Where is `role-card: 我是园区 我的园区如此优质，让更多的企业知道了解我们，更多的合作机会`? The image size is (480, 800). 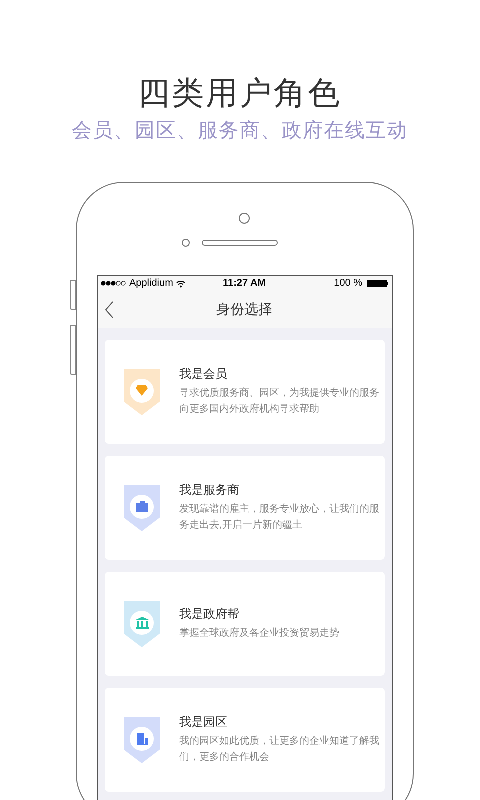 role-card: 我是园区 我的园区如此优质，让更多的企业知道了解我们，更多的合作机会 is located at coordinates (244, 740).